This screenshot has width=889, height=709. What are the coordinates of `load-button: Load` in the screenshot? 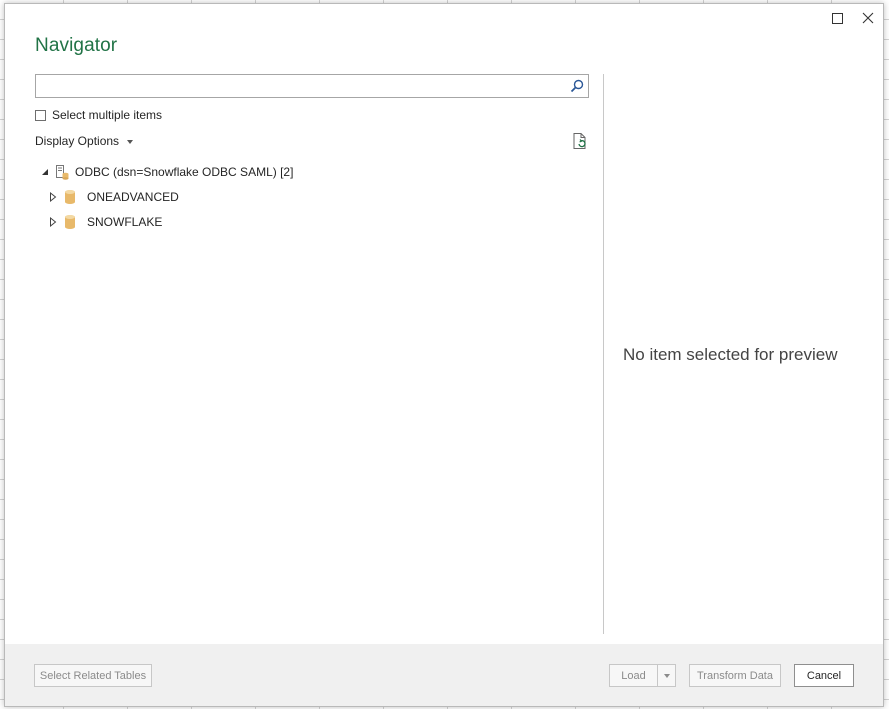 It's located at (633, 675).